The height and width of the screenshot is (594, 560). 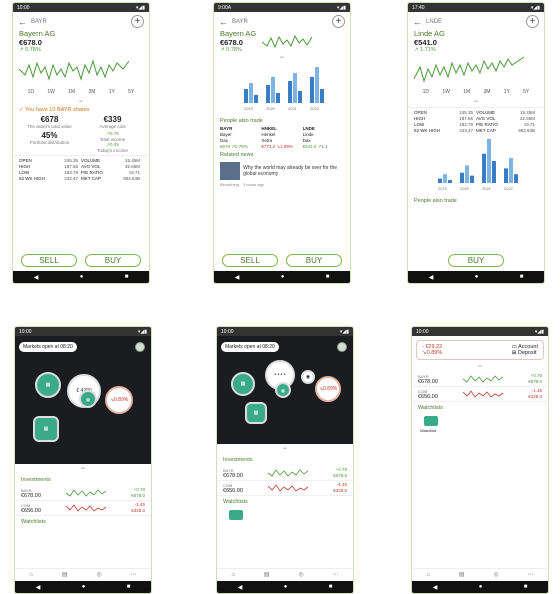 I want to click on deposit-link: ⊞ Deposit, so click(x=525, y=353).